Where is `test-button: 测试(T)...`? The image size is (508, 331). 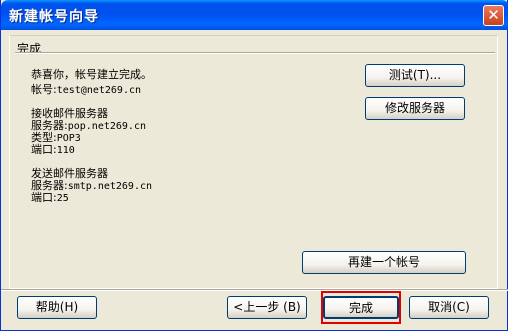
test-button: 测试(T)... is located at coordinates (415, 75).